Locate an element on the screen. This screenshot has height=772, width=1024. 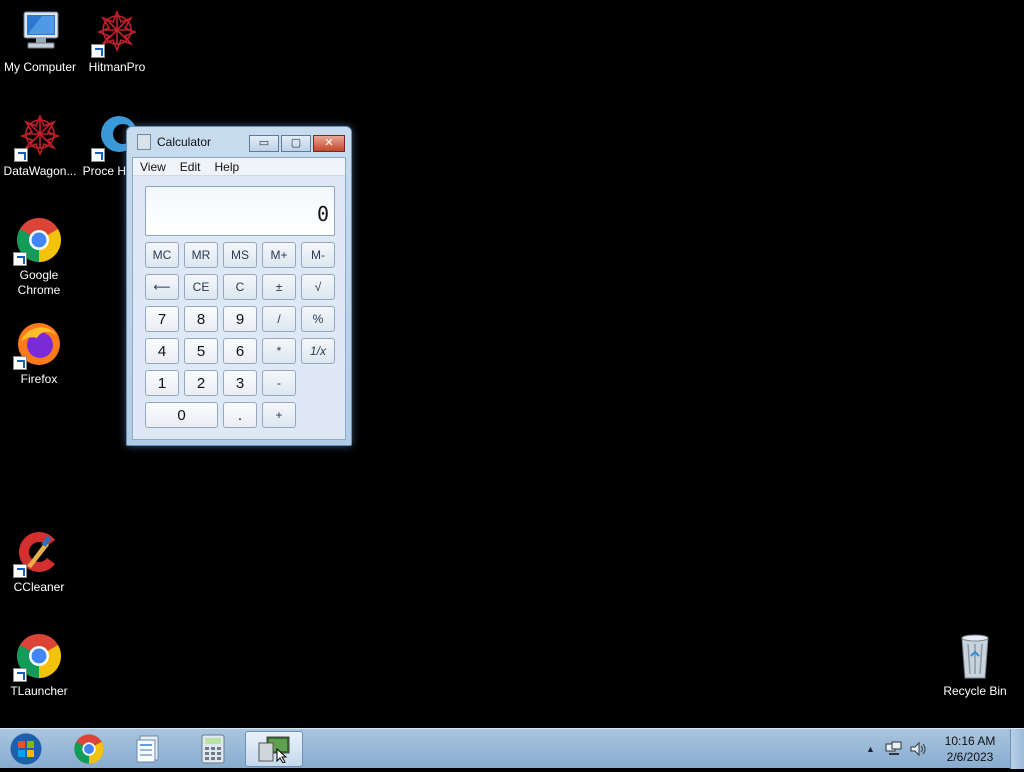
desktop-icon-ccleaner: CCleaner is located at coordinates (39, 561).